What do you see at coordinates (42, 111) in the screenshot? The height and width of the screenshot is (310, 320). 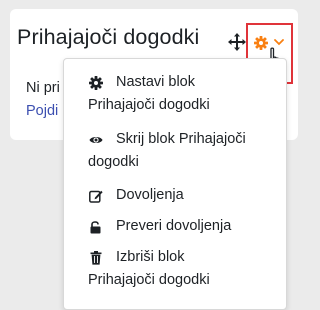 I see `block-body-link: Pojdi` at bounding box center [42, 111].